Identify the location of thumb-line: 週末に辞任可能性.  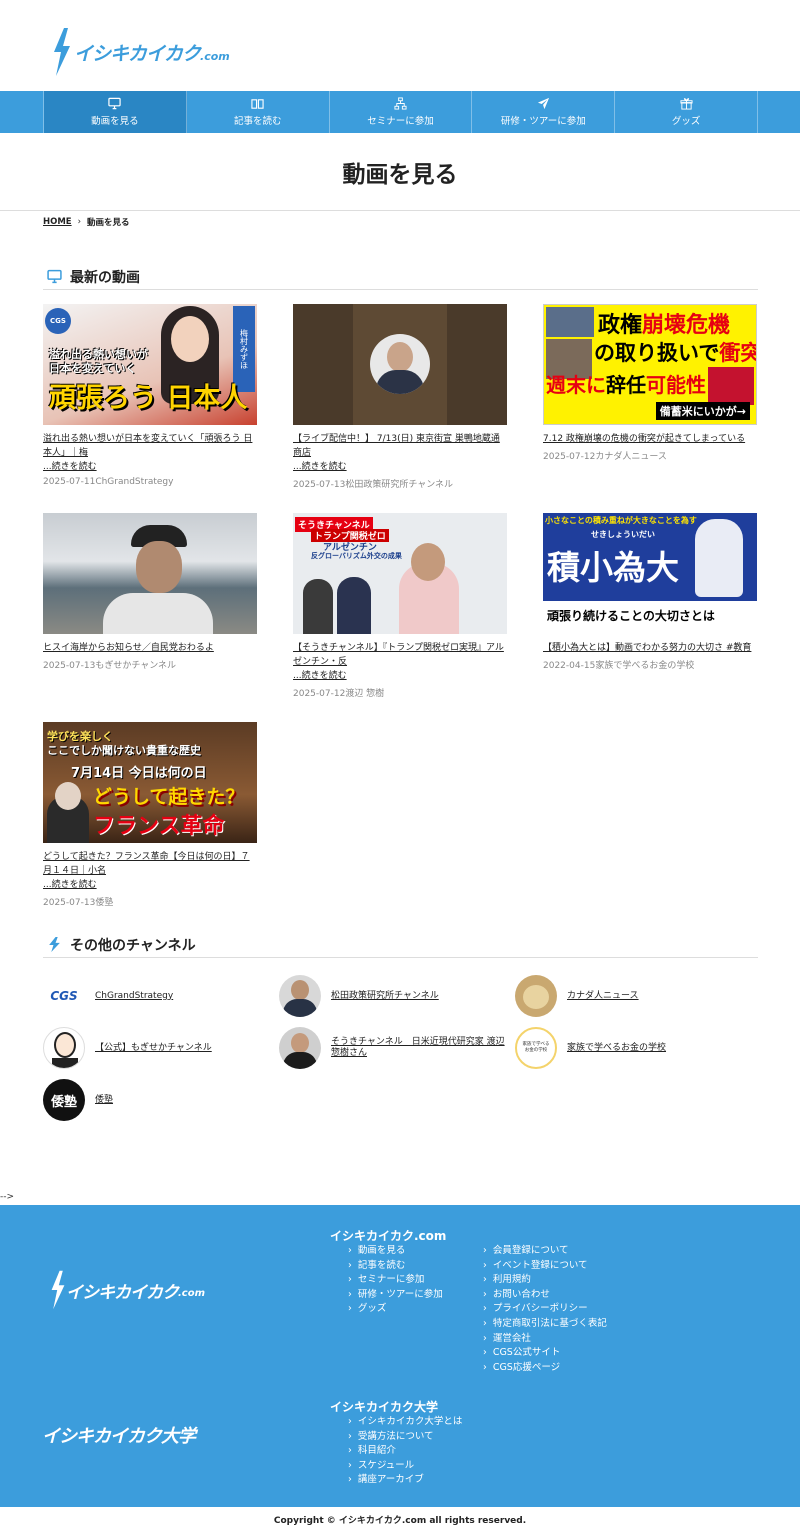
(626, 385).